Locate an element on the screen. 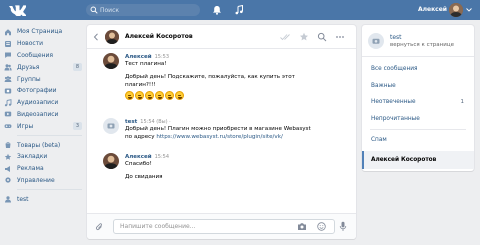  sidebar-item-bookmarks: Закладки is located at coordinates (43, 157).